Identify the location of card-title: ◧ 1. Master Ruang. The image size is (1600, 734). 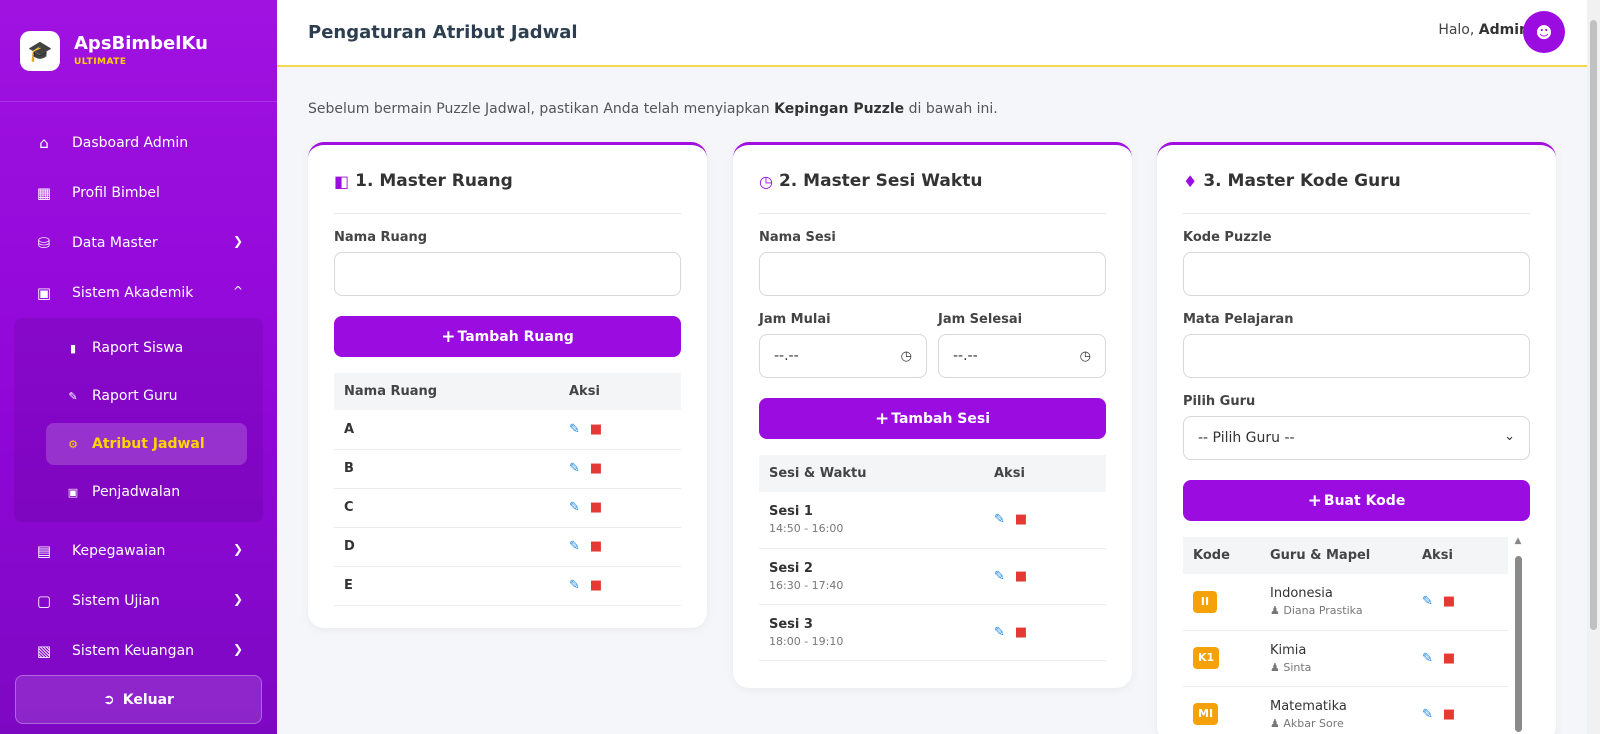
(507, 179).